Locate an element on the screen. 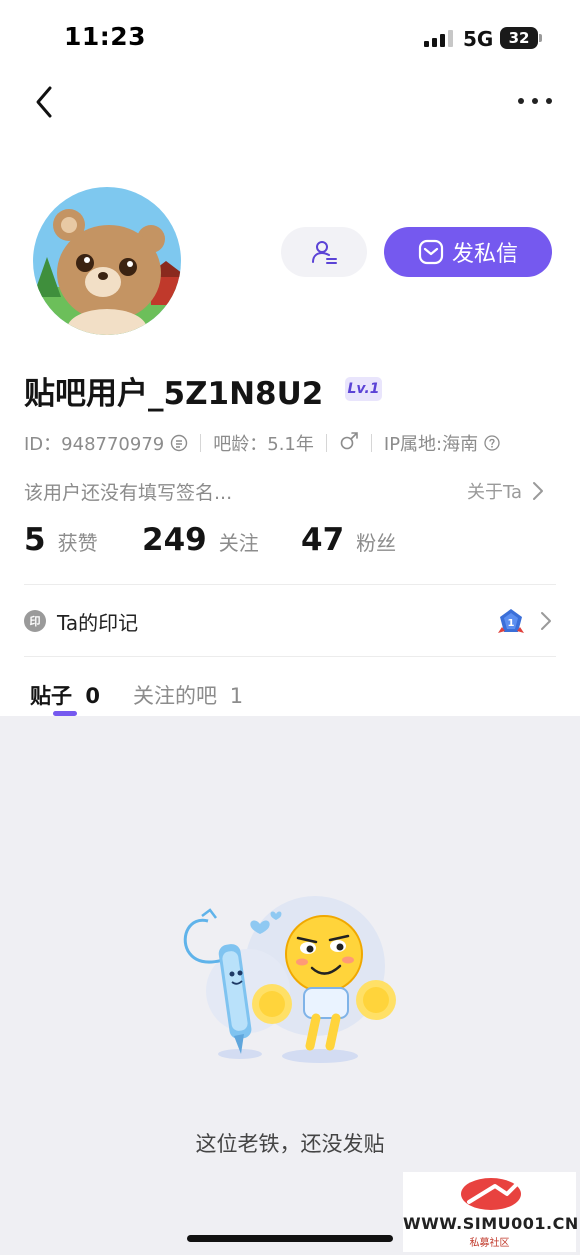  bar-age: 吧龄：5.1年 is located at coordinates (263, 444).